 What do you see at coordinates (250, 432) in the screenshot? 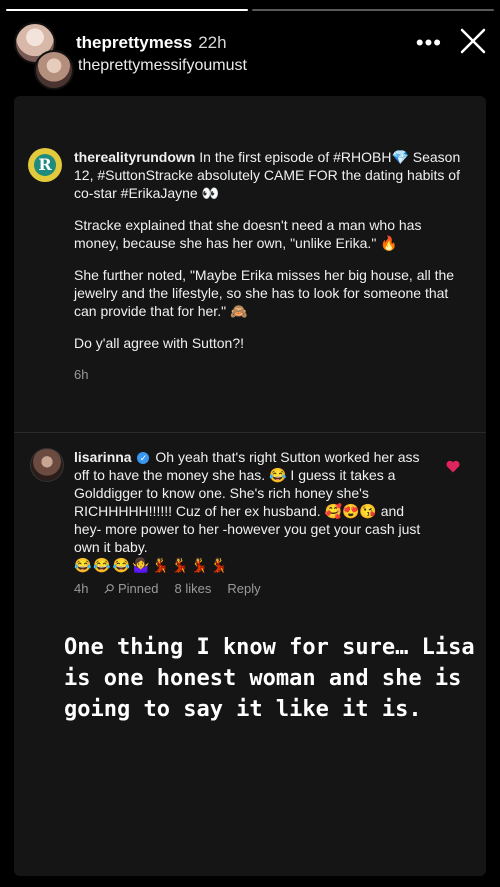
I see `divider` at bounding box center [250, 432].